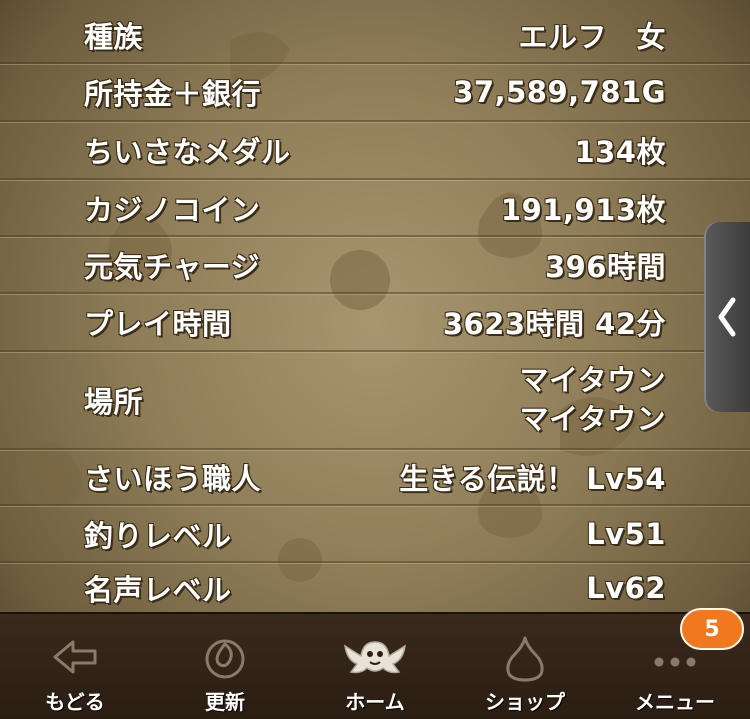 This screenshot has height=719, width=750. What do you see at coordinates (172, 266) in the screenshot?
I see `row-label: 元気チャージ` at bounding box center [172, 266].